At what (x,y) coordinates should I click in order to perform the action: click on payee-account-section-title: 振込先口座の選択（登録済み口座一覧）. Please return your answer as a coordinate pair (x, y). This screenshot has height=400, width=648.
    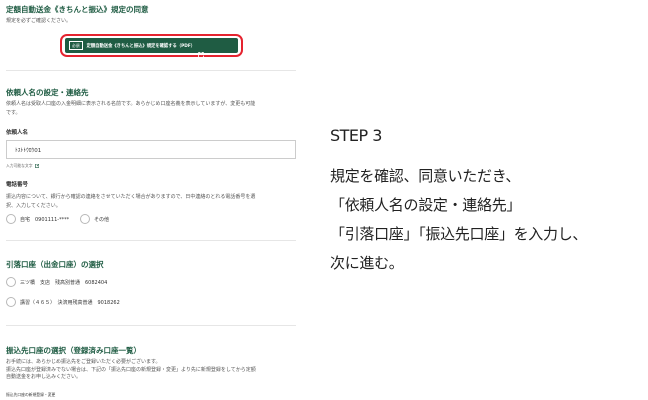
    Looking at the image, I should click on (73, 350).